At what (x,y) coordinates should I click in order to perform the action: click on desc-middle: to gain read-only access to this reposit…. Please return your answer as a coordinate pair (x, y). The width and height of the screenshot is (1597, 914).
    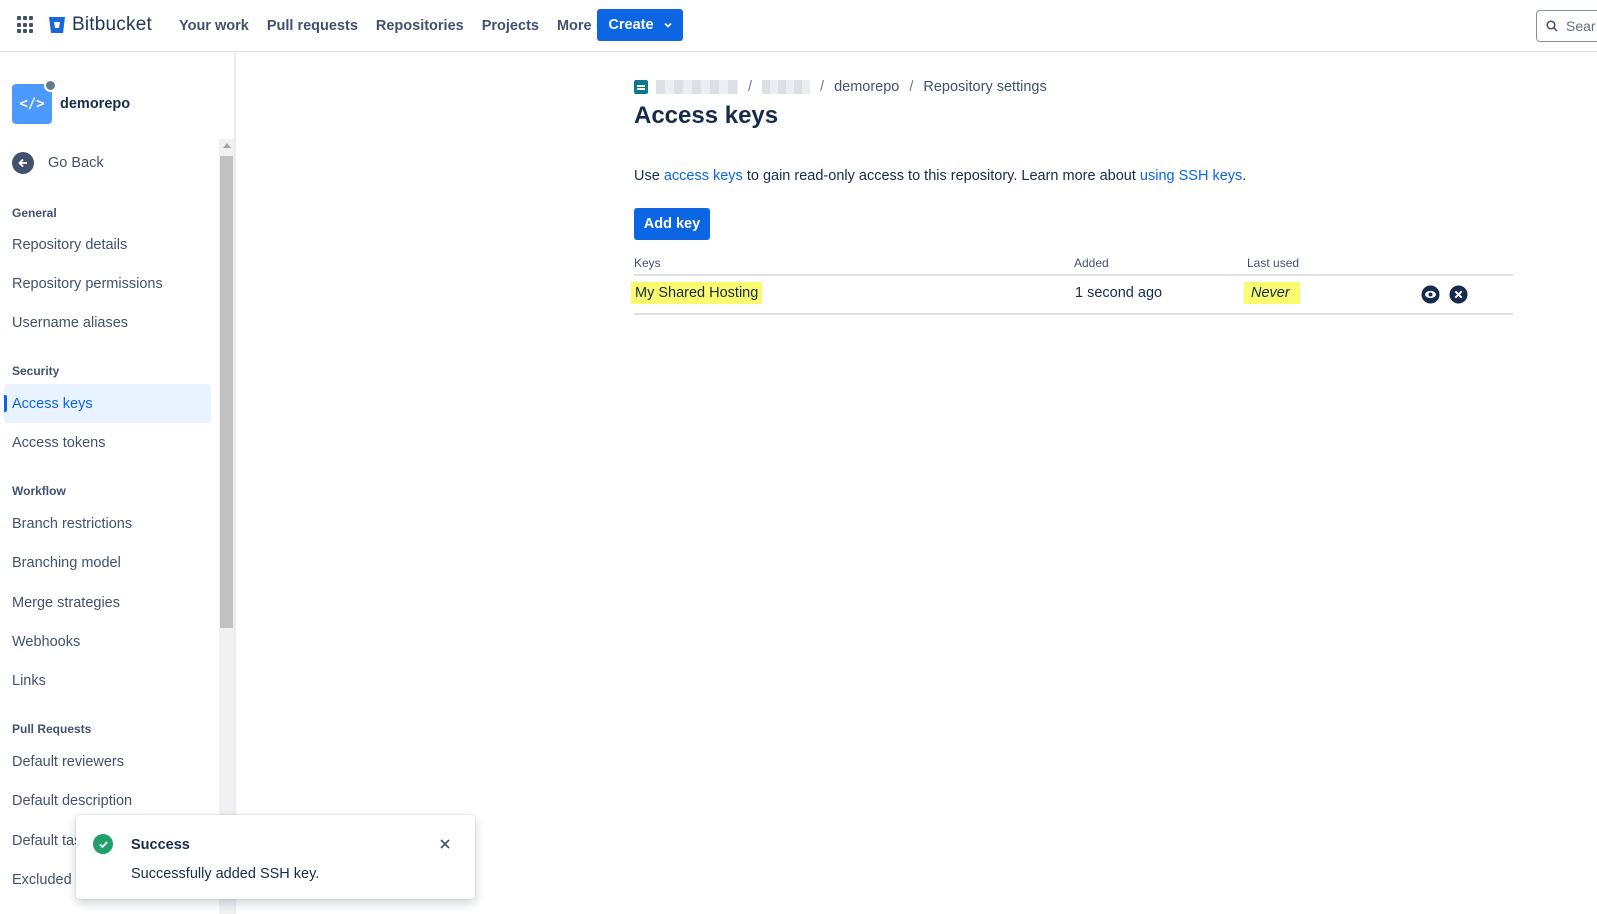
    Looking at the image, I should click on (941, 176).